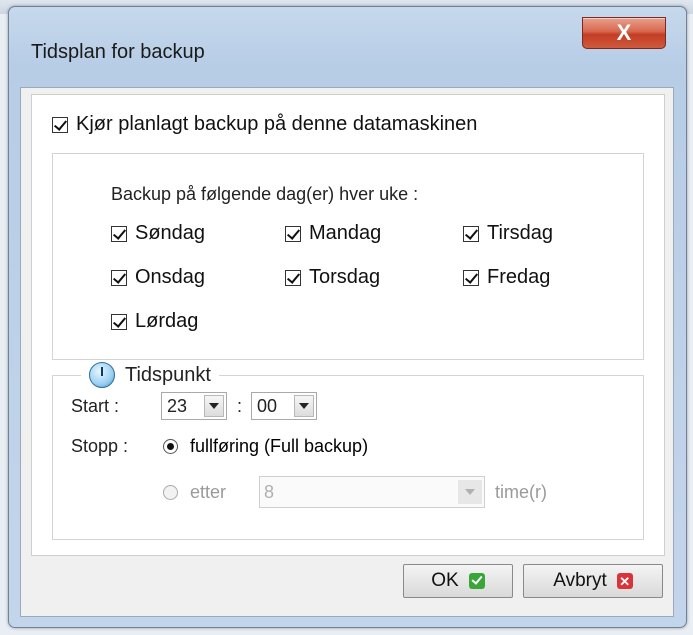 The height and width of the screenshot is (635, 693). What do you see at coordinates (269, 491) in the screenshot?
I see `after-hours-value: 8` at bounding box center [269, 491].